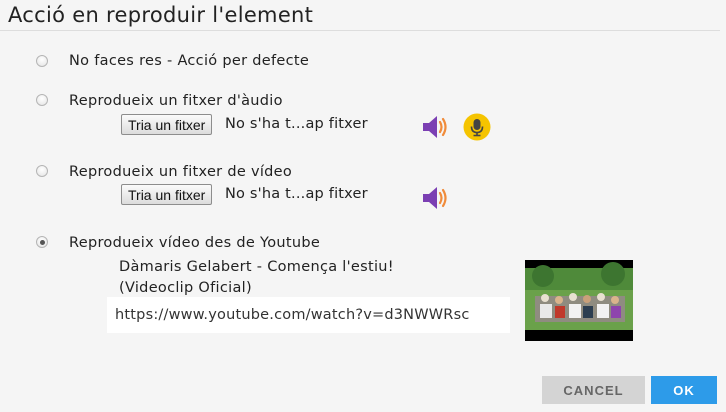  What do you see at coordinates (477, 127) in the screenshot?
I see `microphone-icon` at bounding box center [477, 127].